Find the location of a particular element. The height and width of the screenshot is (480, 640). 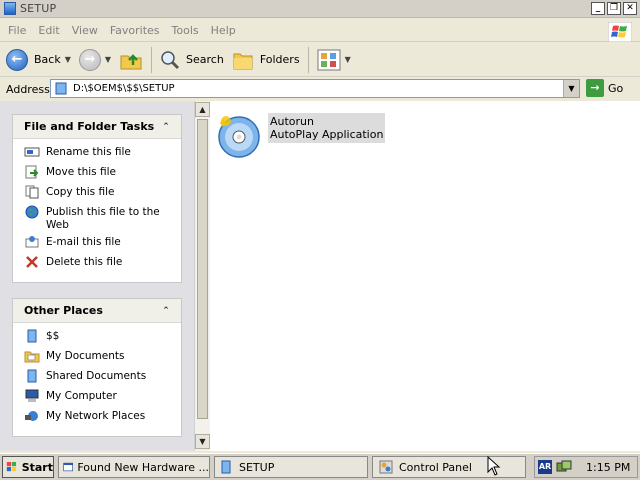

up-folder-icon is located at coordinates (131, 61).